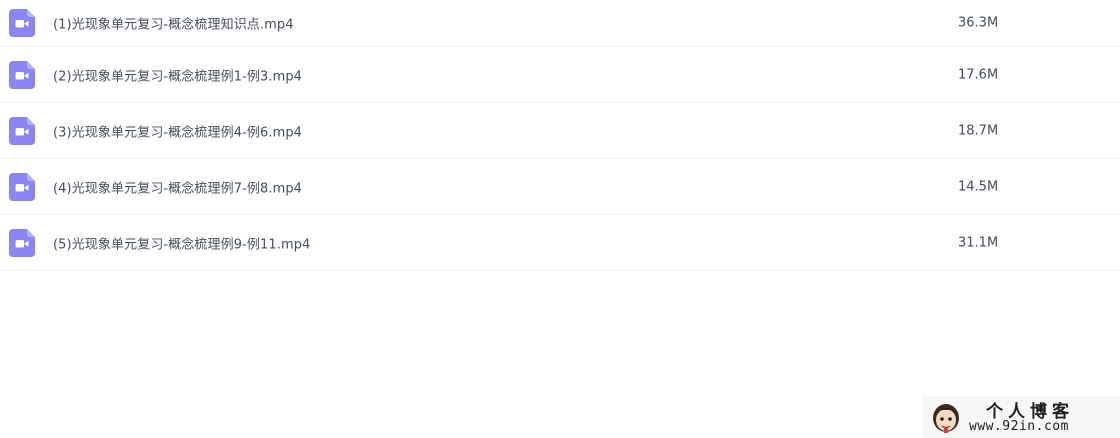  What do you see at coordinates (1019, 426) in the screenshot?
I see `watermark-url: www.92in.com` at bounding box center [1019, 426].